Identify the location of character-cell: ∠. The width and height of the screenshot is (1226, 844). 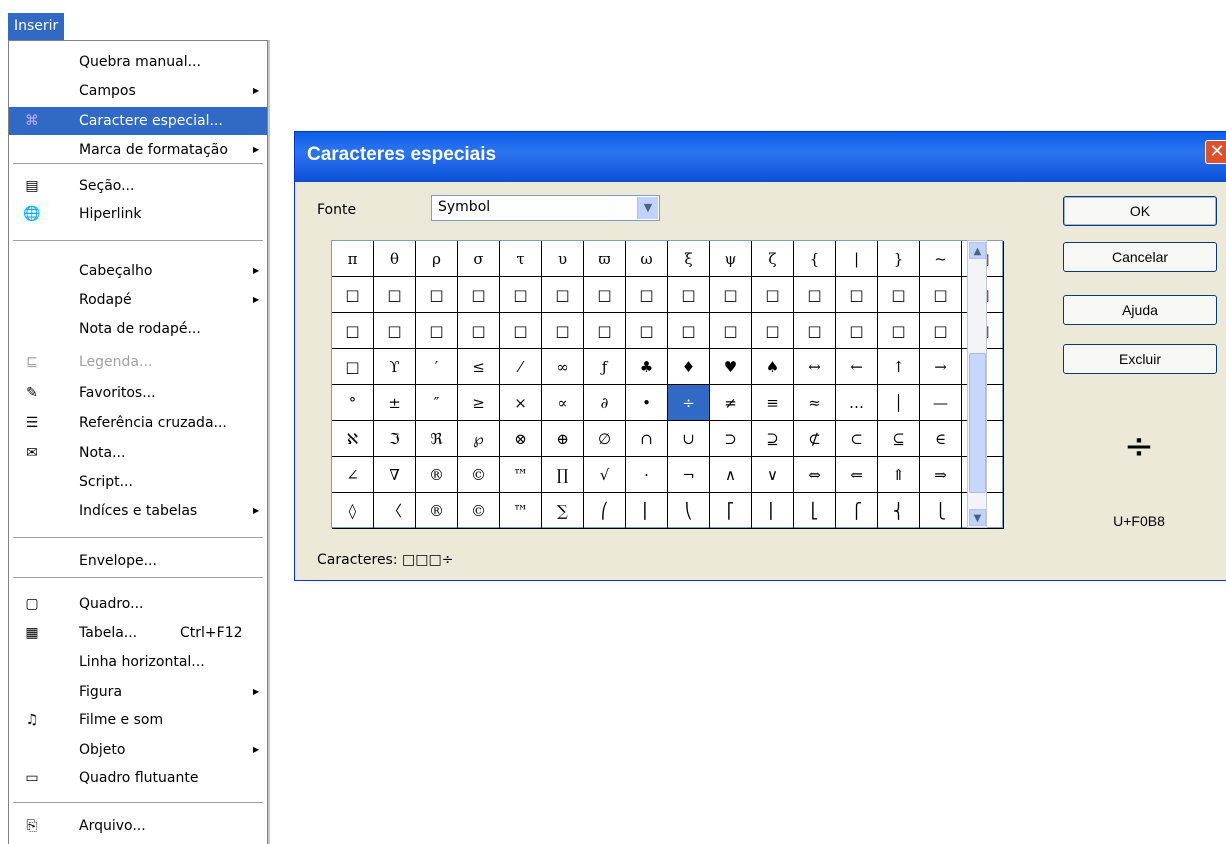
(353, 475).